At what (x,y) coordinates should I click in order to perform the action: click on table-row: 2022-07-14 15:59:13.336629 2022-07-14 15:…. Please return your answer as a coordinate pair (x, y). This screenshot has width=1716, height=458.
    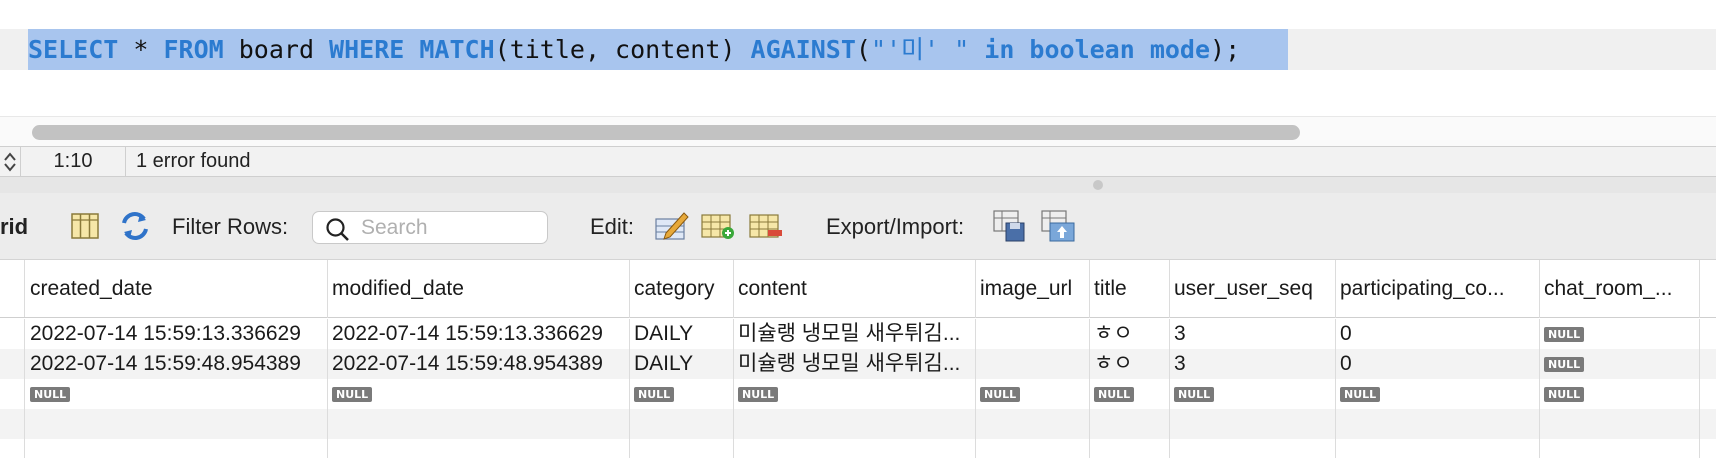
    Looking at the image, I should click on (858, 334).